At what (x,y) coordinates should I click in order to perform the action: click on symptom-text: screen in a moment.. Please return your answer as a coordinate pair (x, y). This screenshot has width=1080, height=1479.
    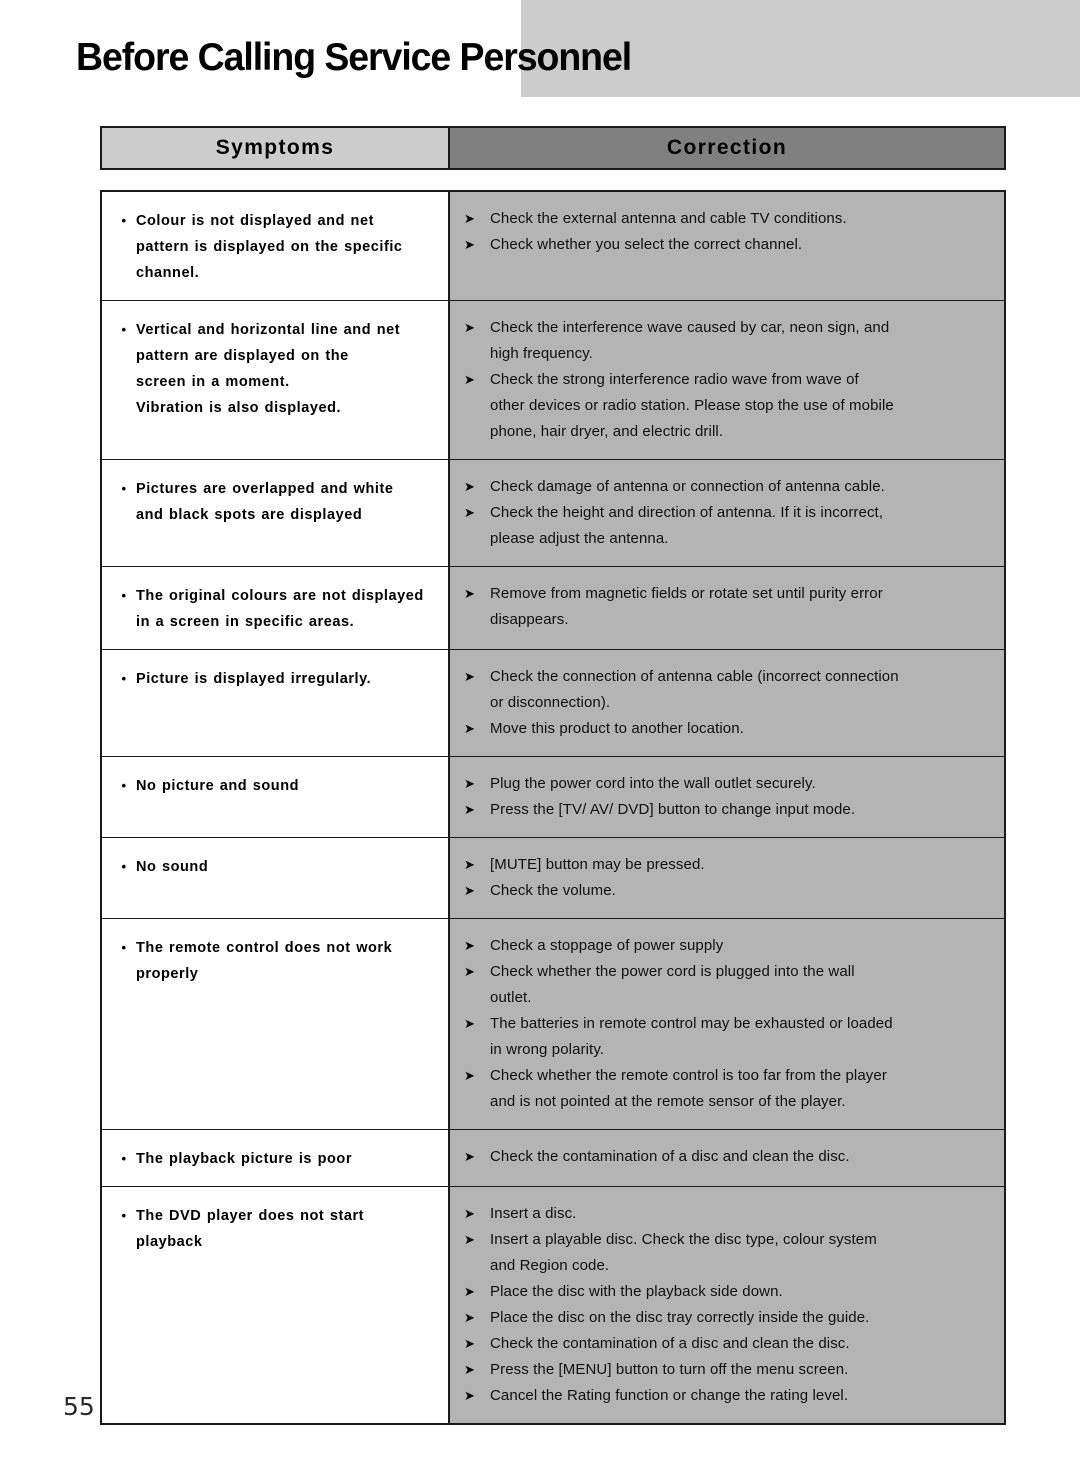
    Looking at the image, I should click on (213, 382).